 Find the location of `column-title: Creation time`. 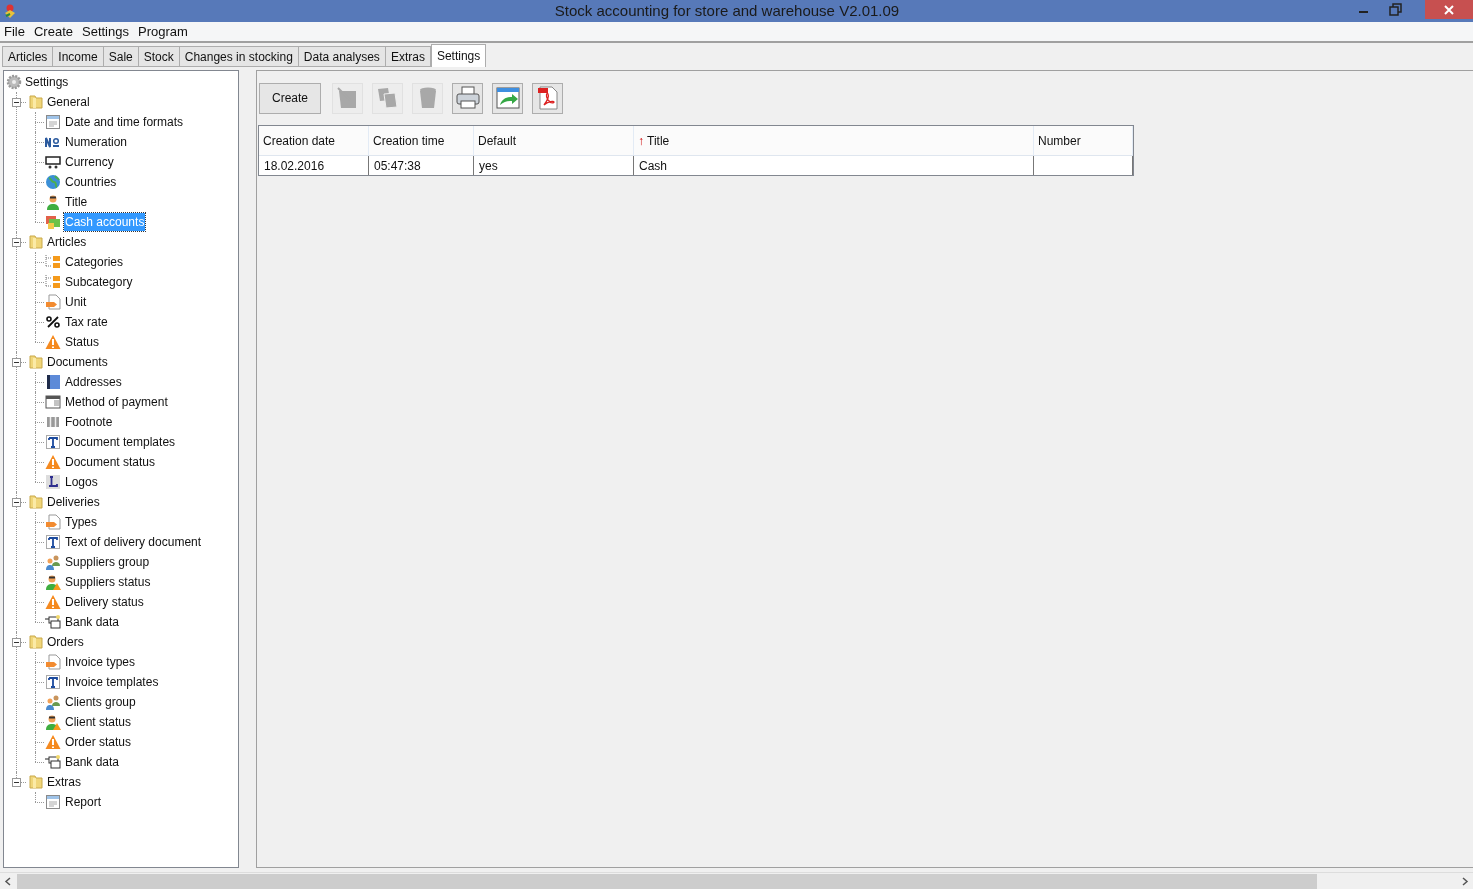

column-title: Creation time is located at coordinates (409, 141).